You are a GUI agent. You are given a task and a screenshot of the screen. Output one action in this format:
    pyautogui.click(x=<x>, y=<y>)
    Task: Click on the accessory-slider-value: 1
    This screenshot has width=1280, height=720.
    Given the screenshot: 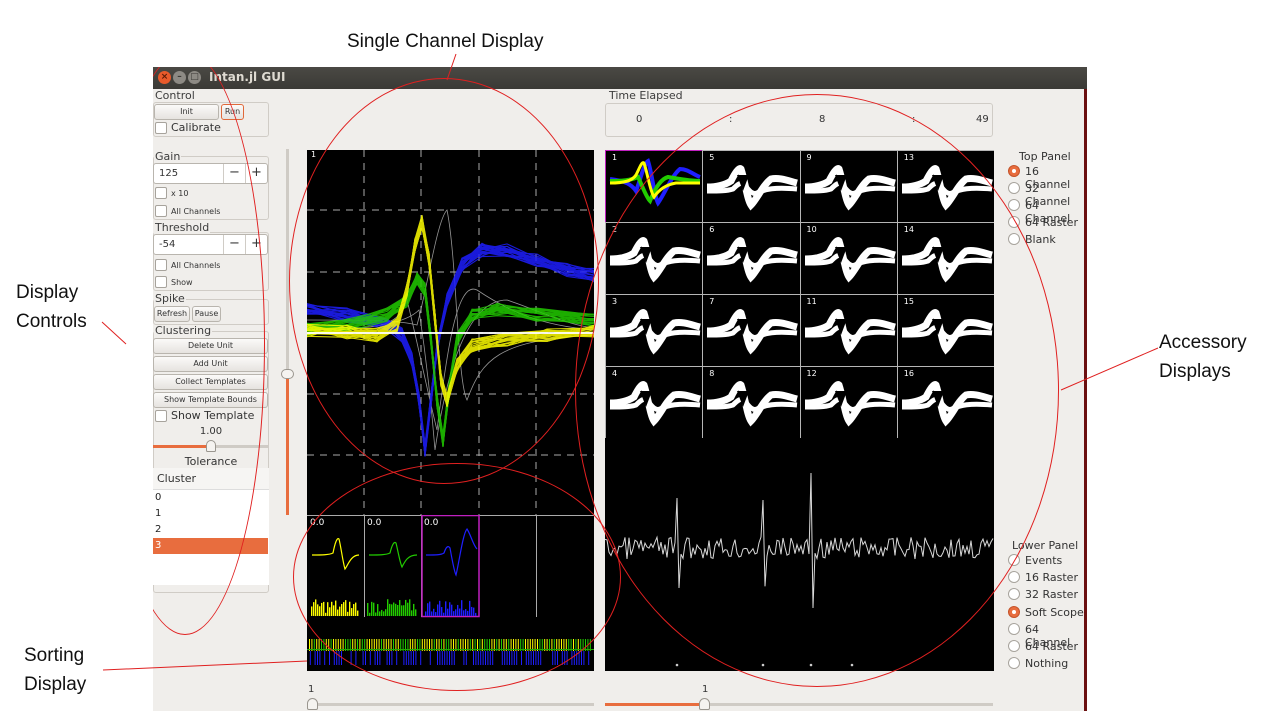 What is the action you would take?
    pyautogui.click(x=705, y=689)
    